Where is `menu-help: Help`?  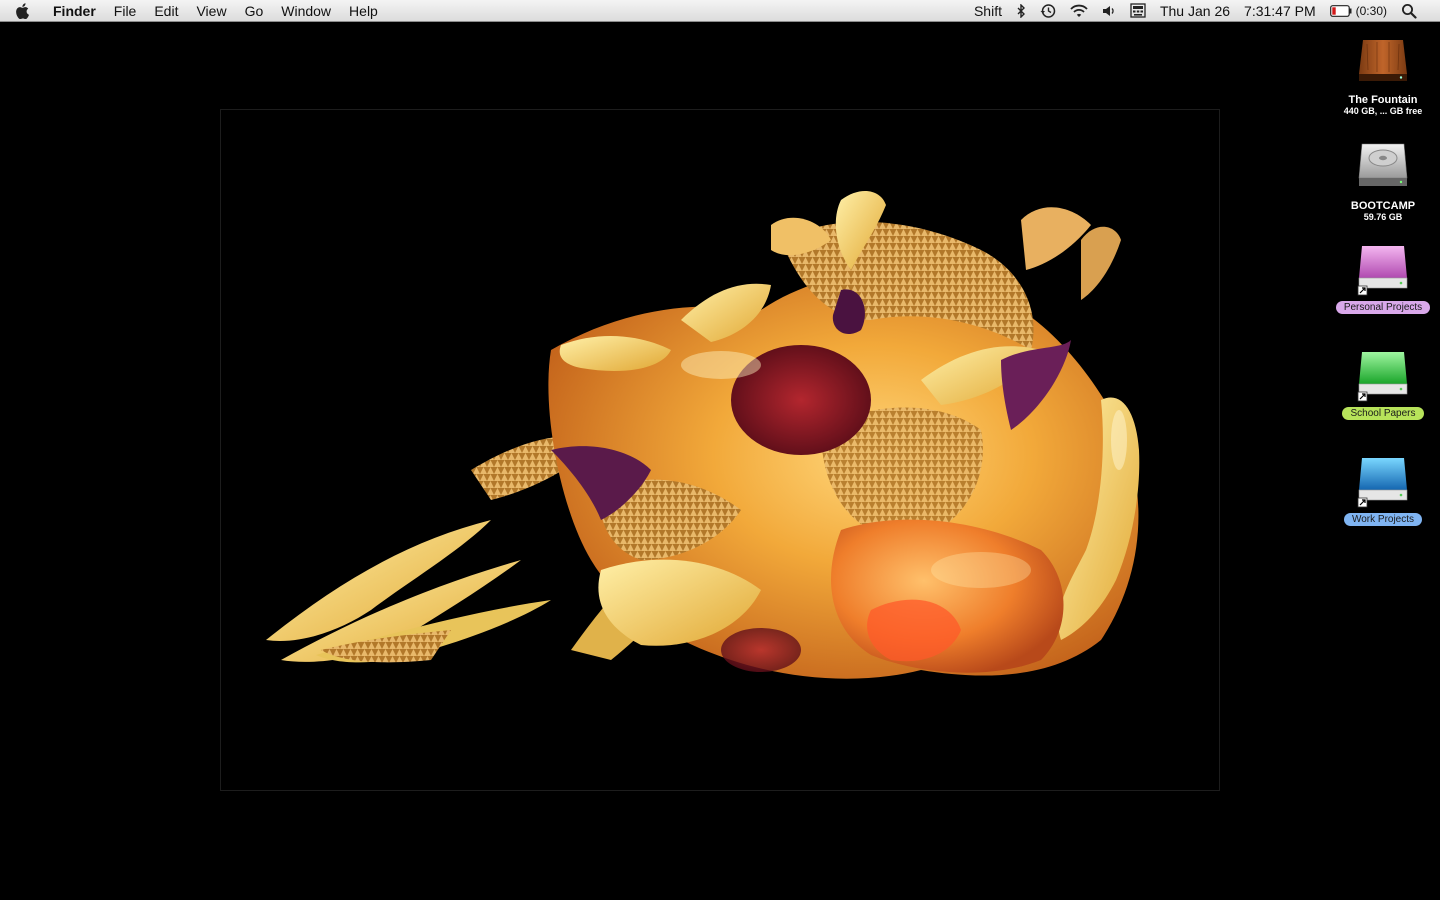
menu-help: Help is located at coordinates (363, 11).